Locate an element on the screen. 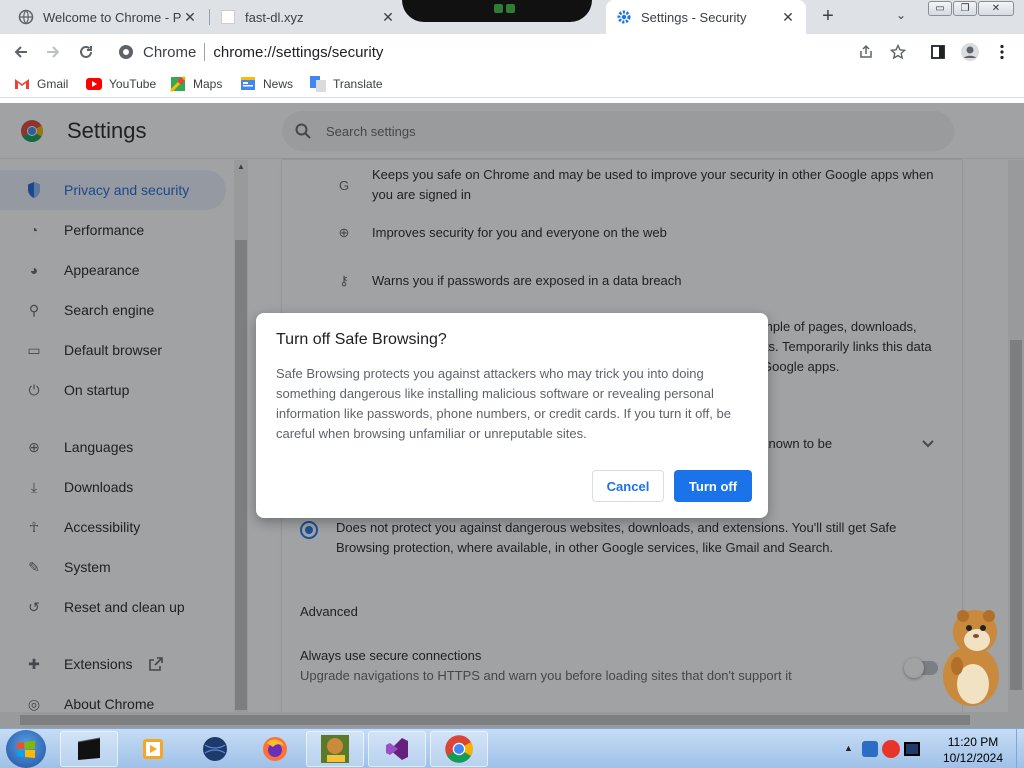 This screenshot has height=768, width=1024. arrow-left-icon is located at coordinates (20, 52).